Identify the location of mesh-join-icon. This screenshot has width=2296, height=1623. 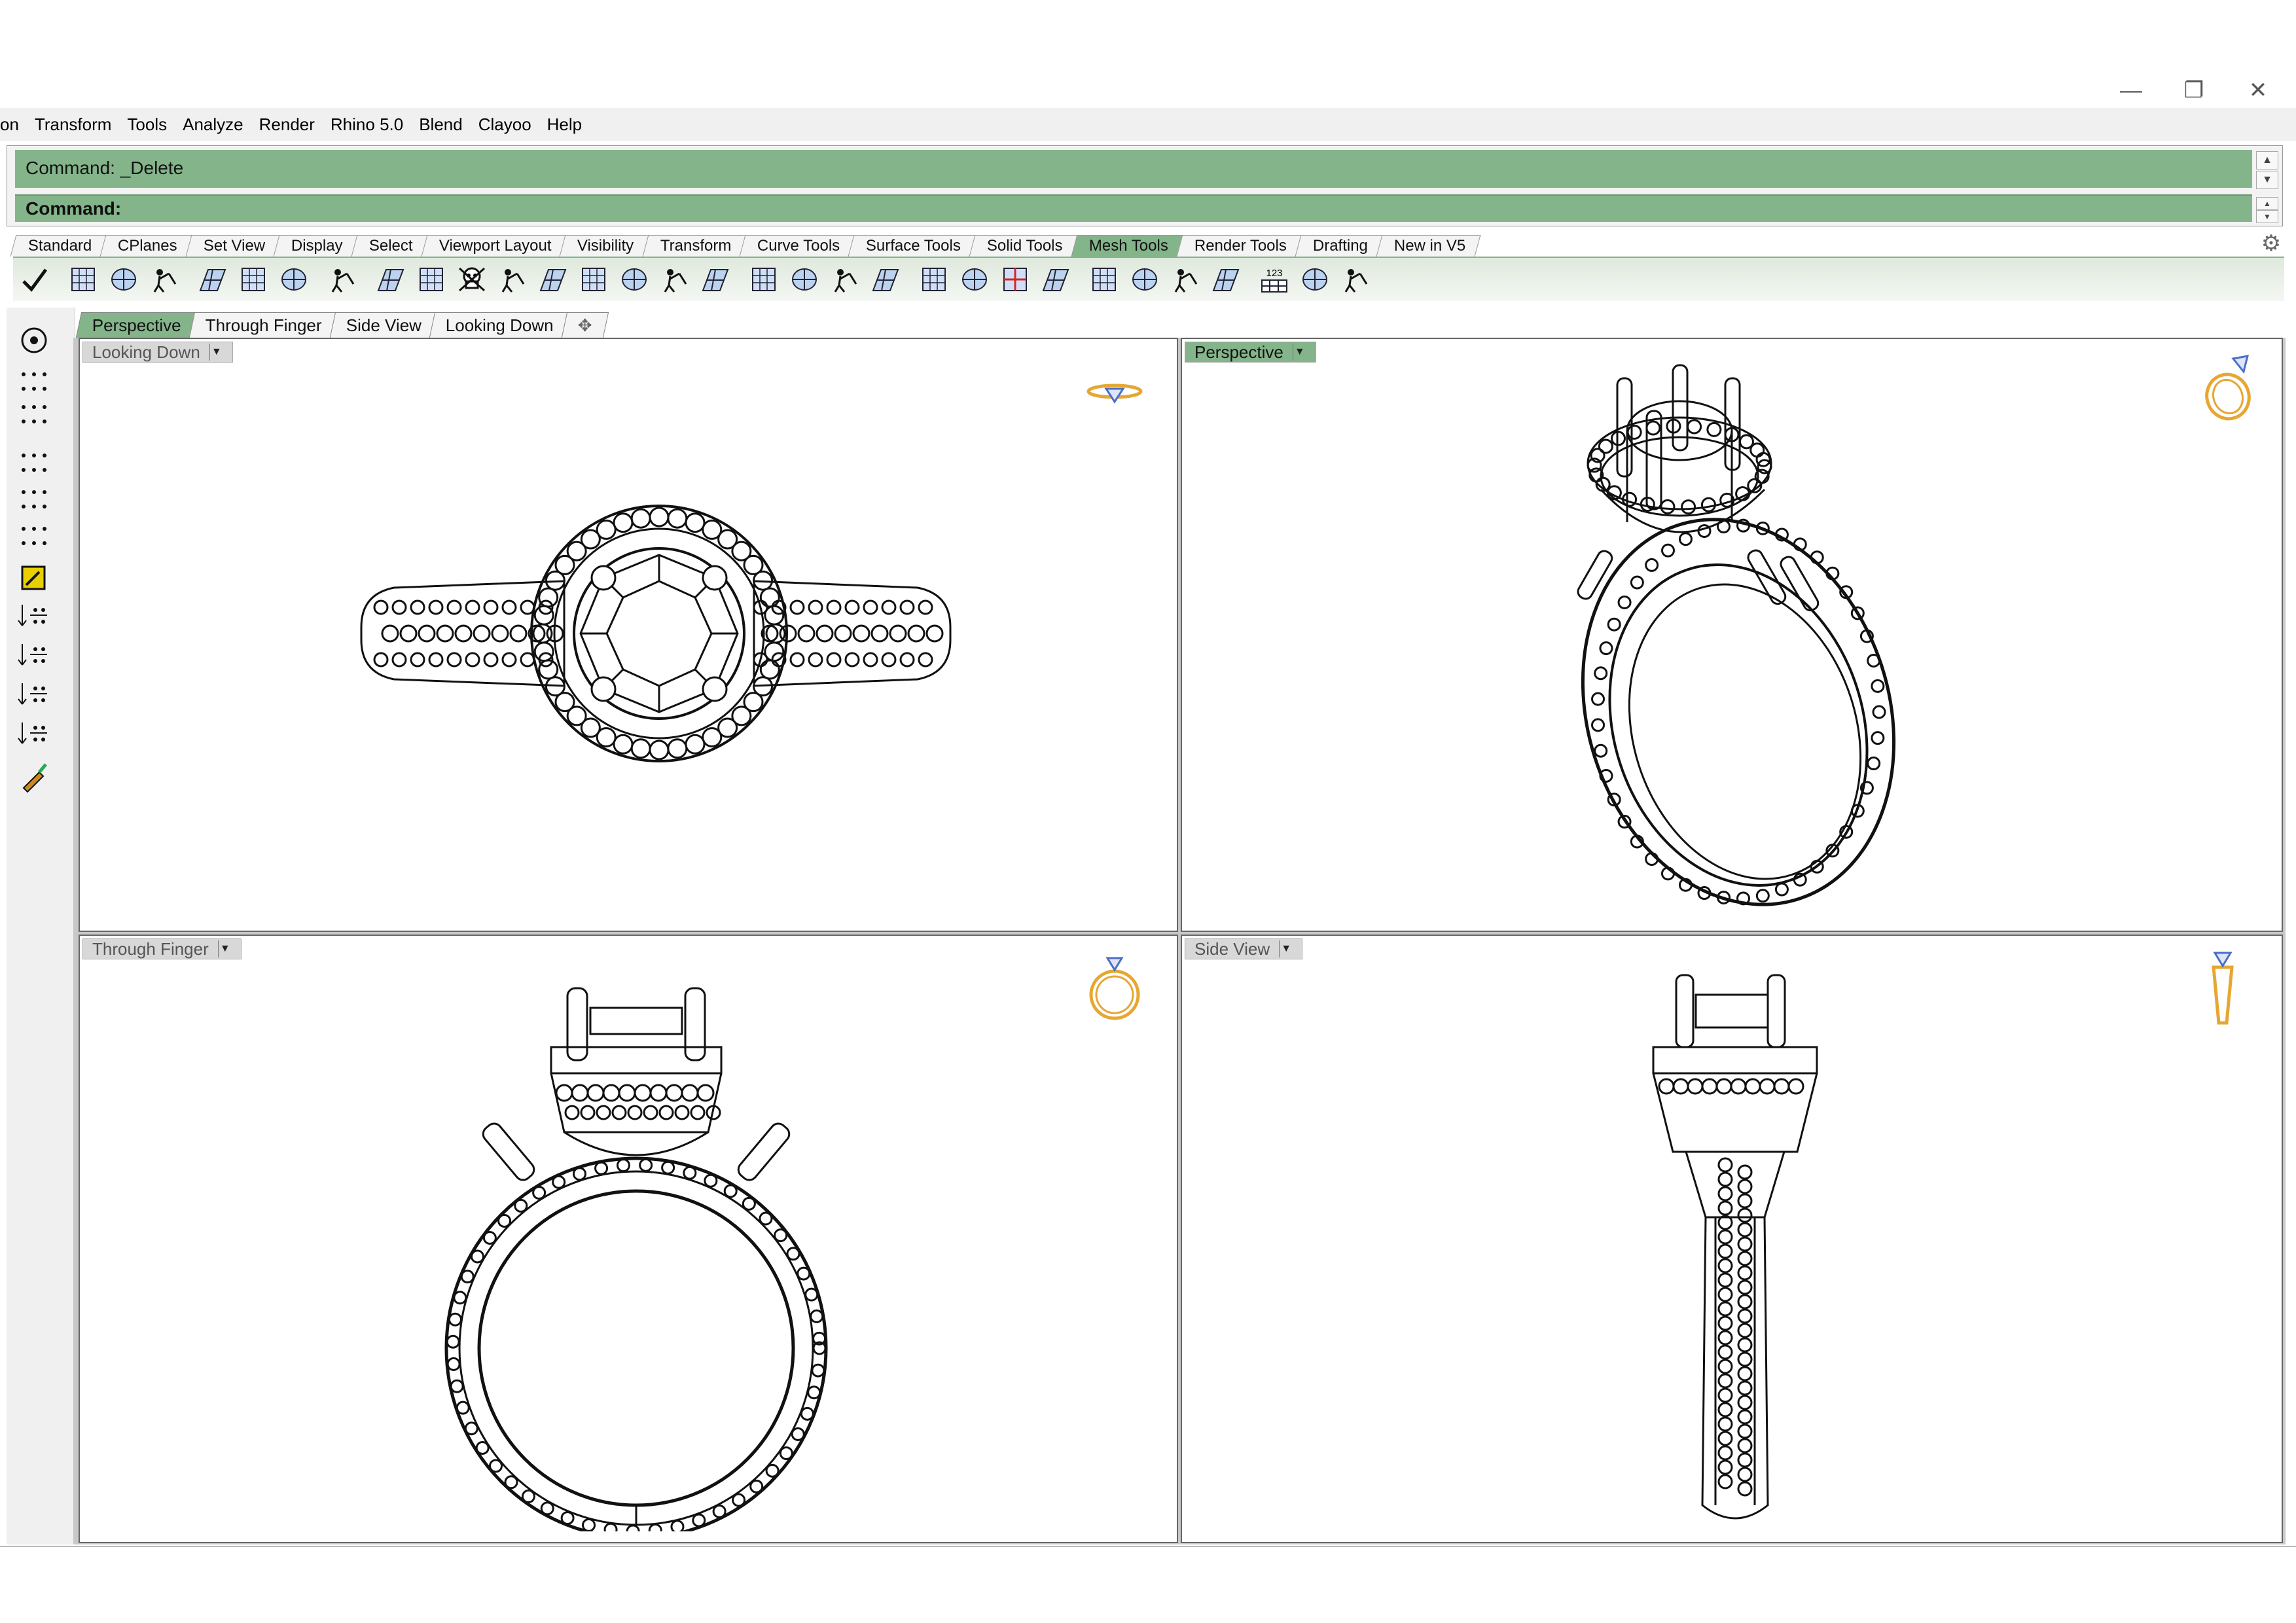
(845, 279).